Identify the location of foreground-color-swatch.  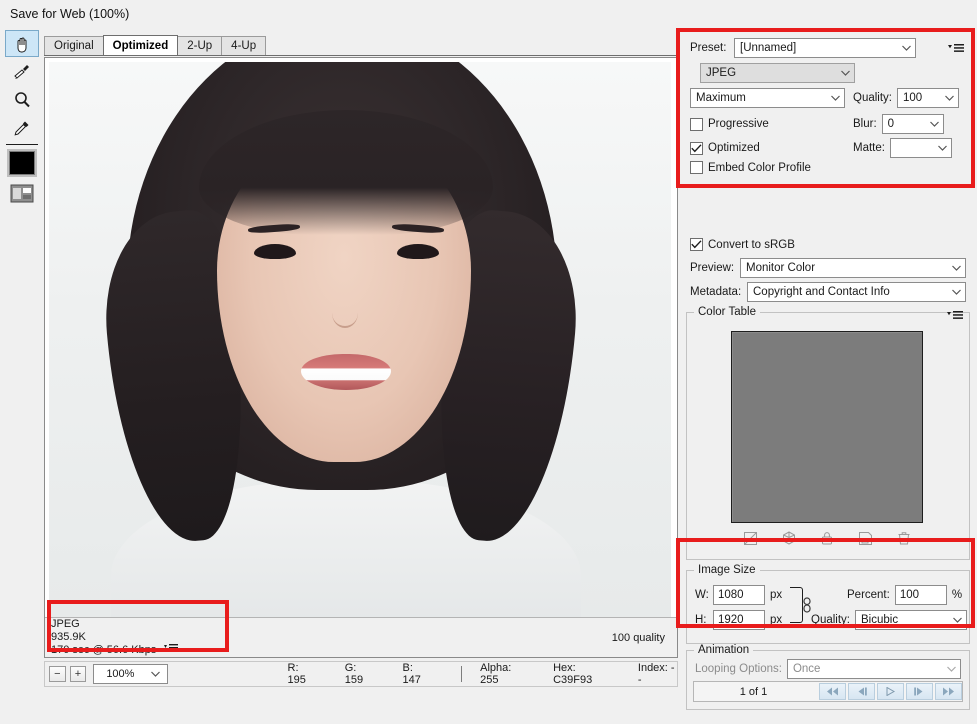
(22, 163).